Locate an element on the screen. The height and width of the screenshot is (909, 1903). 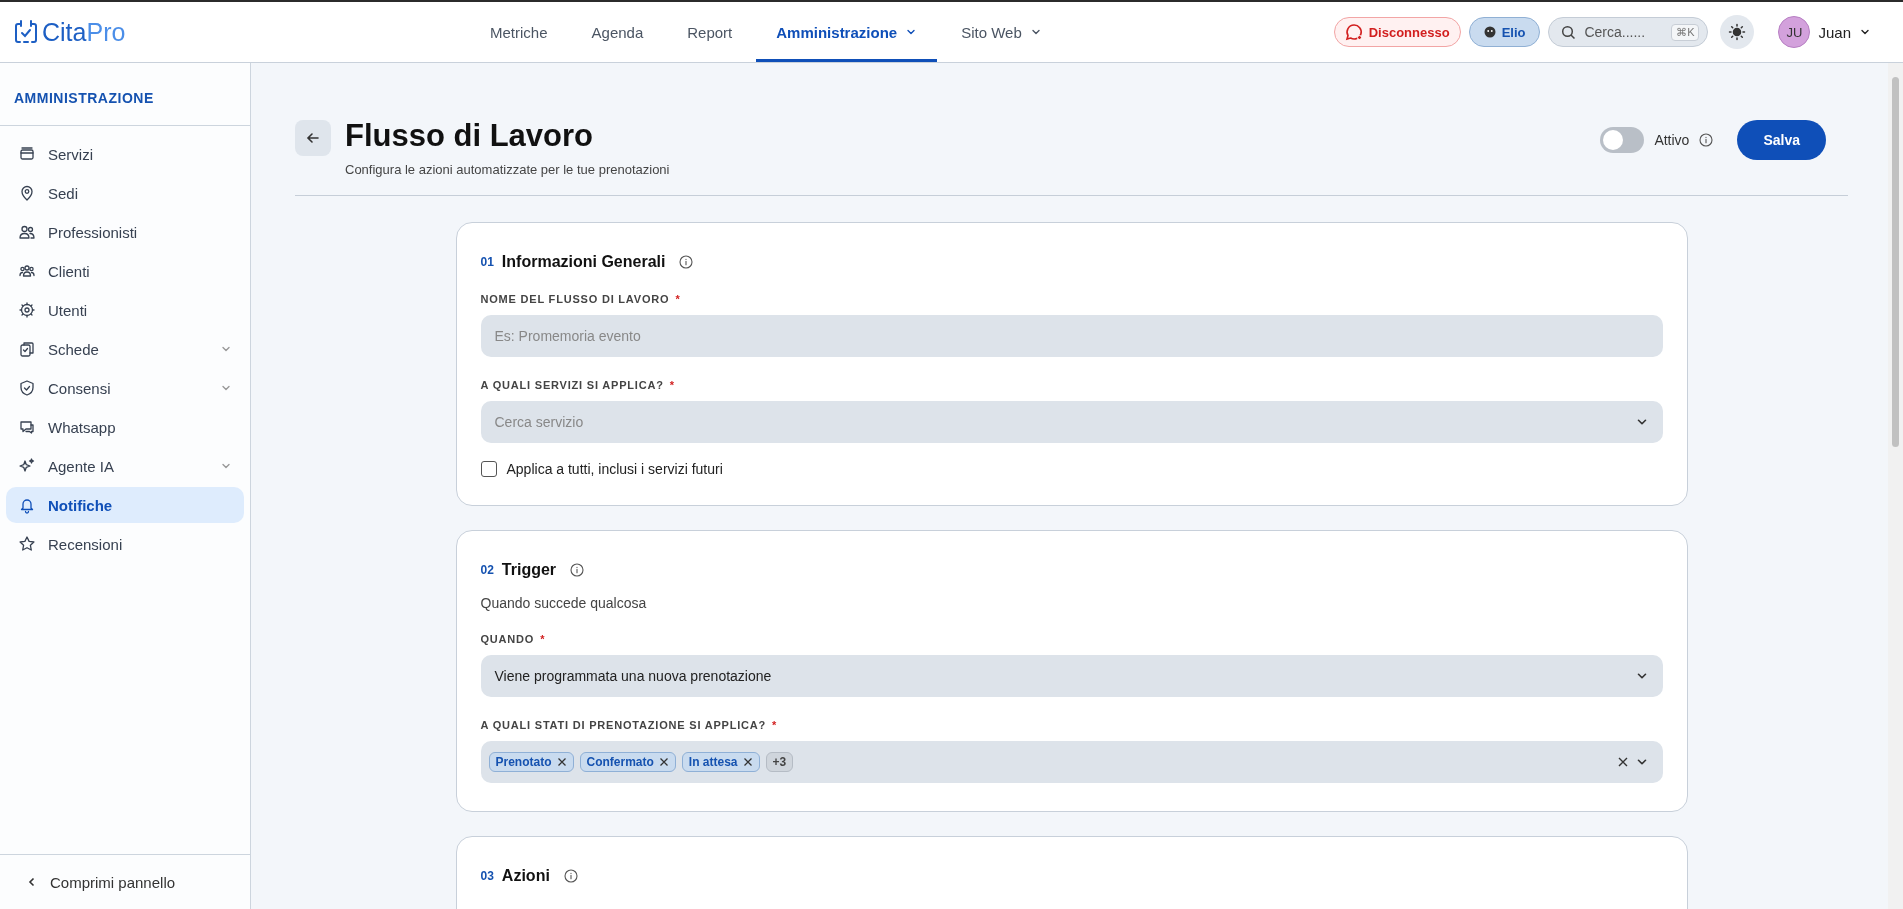
field-label: QUANDO is located at coordinates (507, 639).